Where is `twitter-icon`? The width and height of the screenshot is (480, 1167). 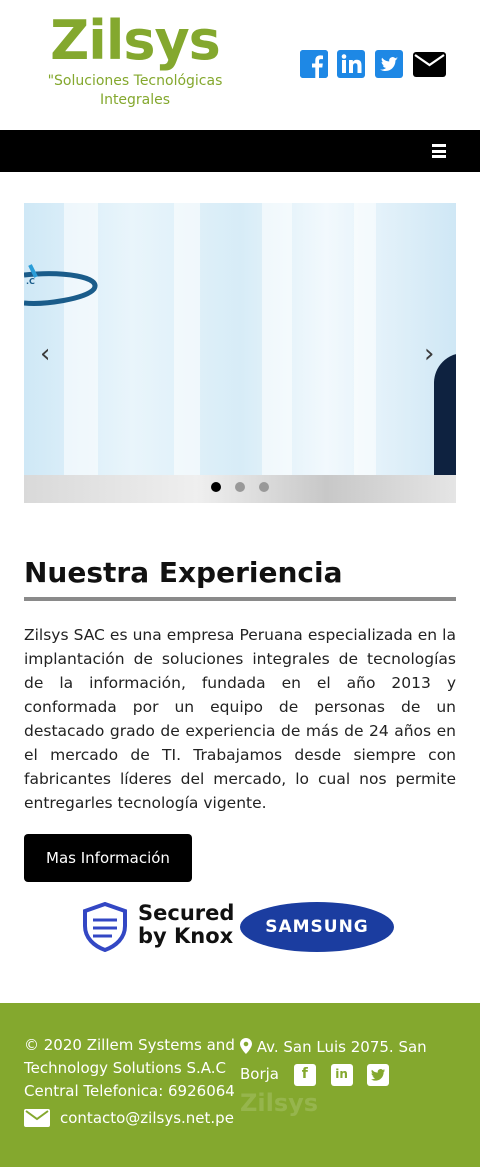
twitter-icon is located at coordinates (389, 66).